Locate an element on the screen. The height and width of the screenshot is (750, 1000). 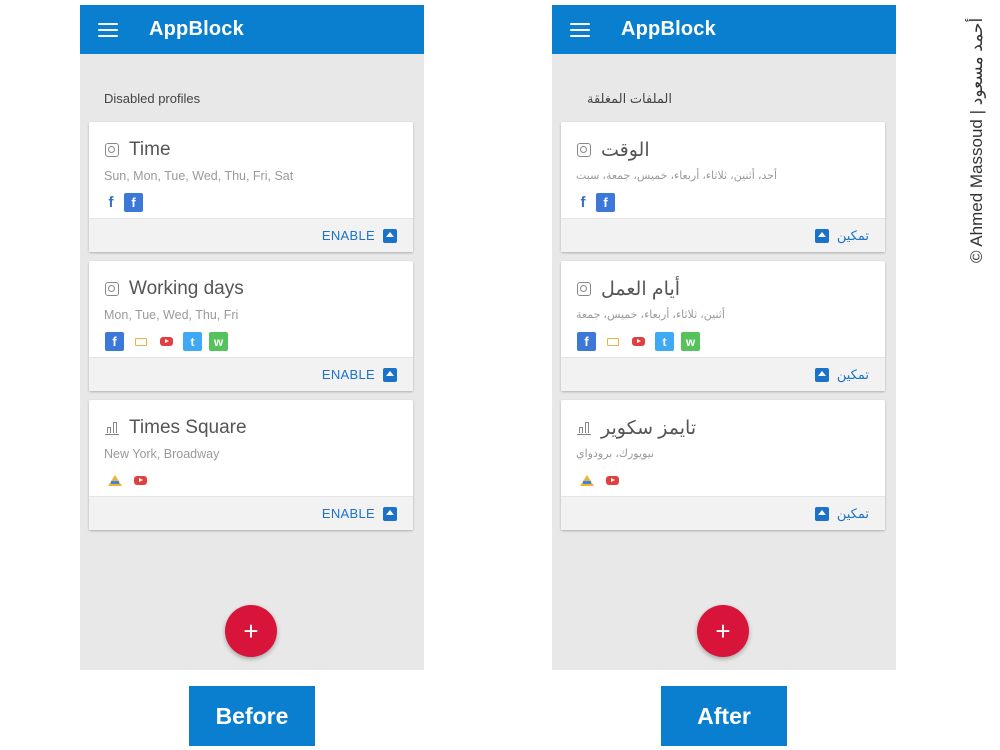
profile-card-times-square: تايمز سكوير نيويورك، برودواي تمكين is located at coordinates (723, 465).